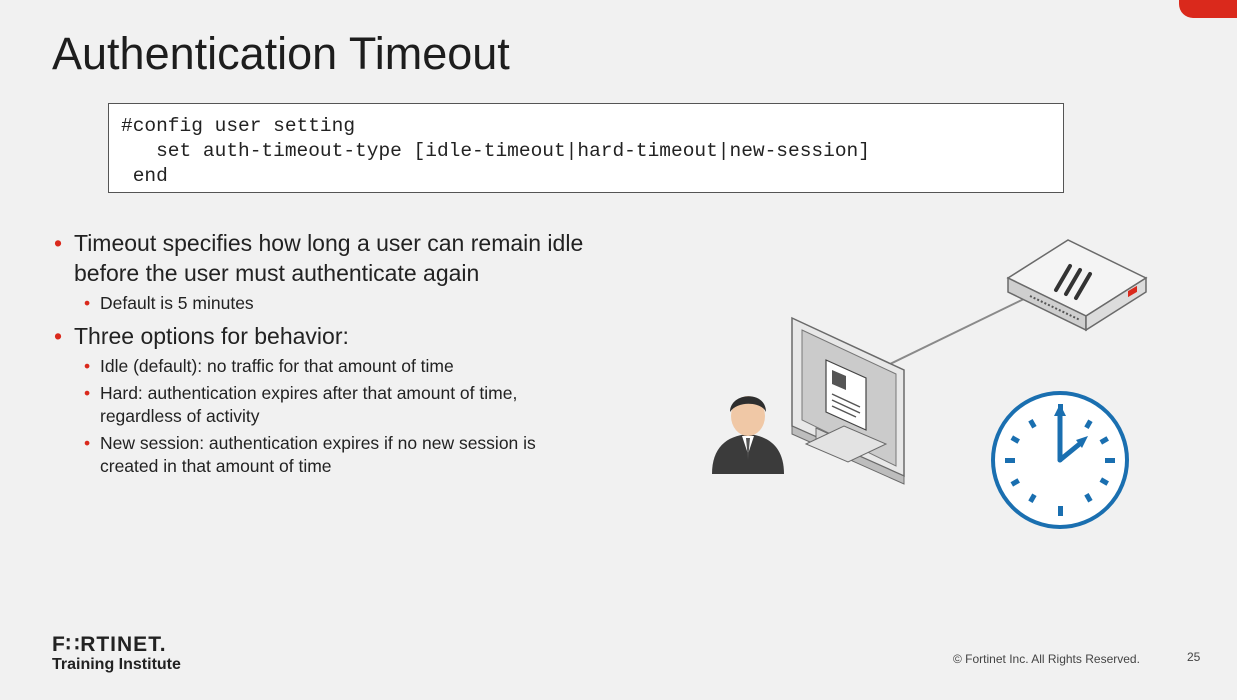  What do you see at coordinates (1046, 659) in the screenshot?
I see `copyright-text: © Fortinet Inc. All Rights Reserved.` at bounding box center [1046, 659].